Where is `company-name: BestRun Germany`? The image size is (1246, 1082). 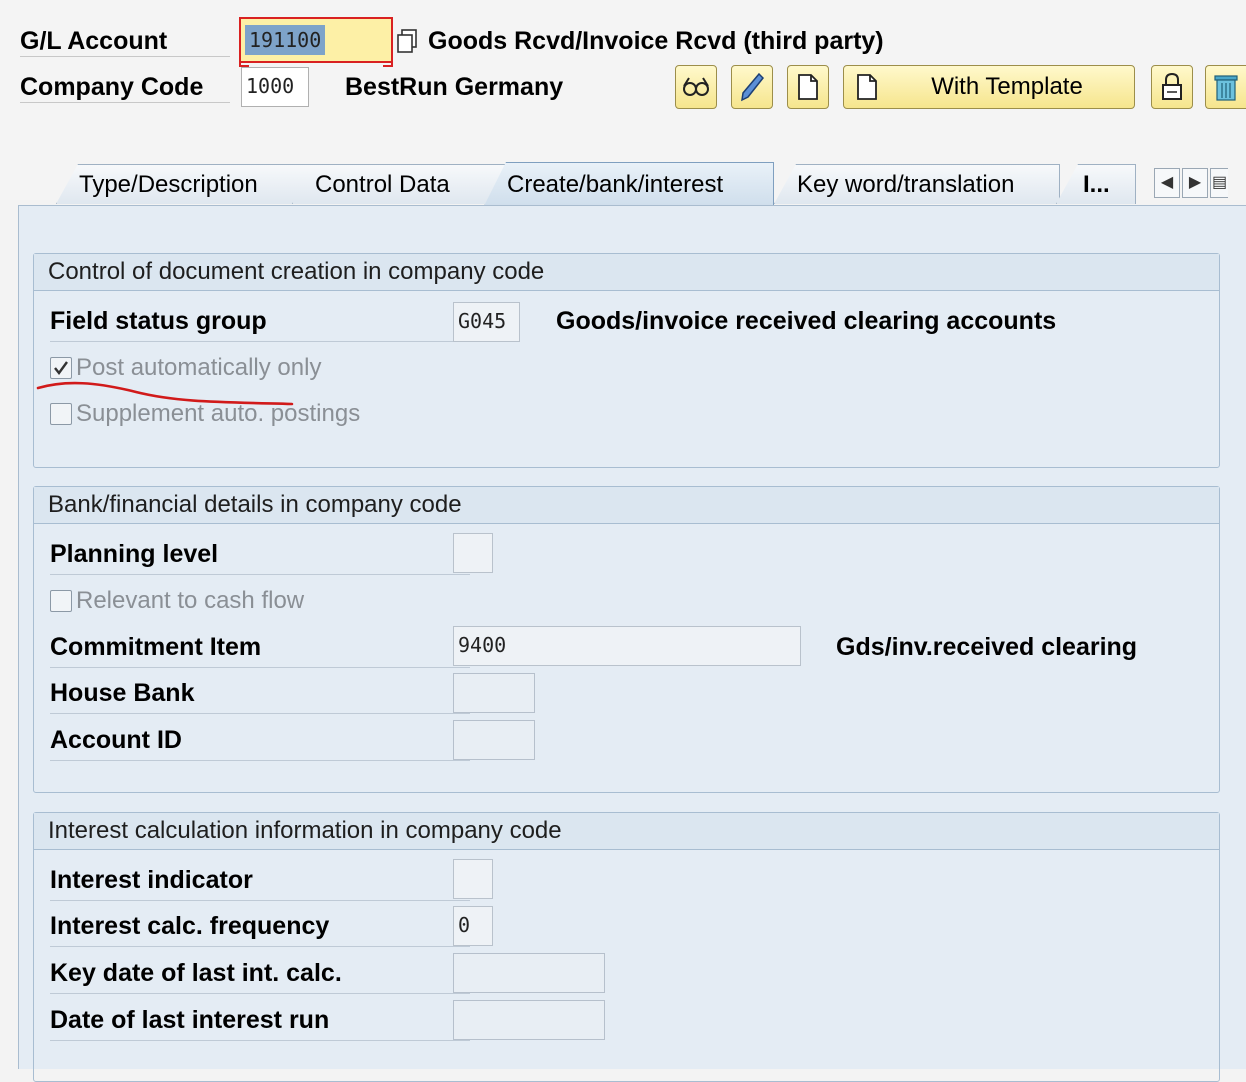
company-name: BestRun Germany is located at coordinates (454, 87).